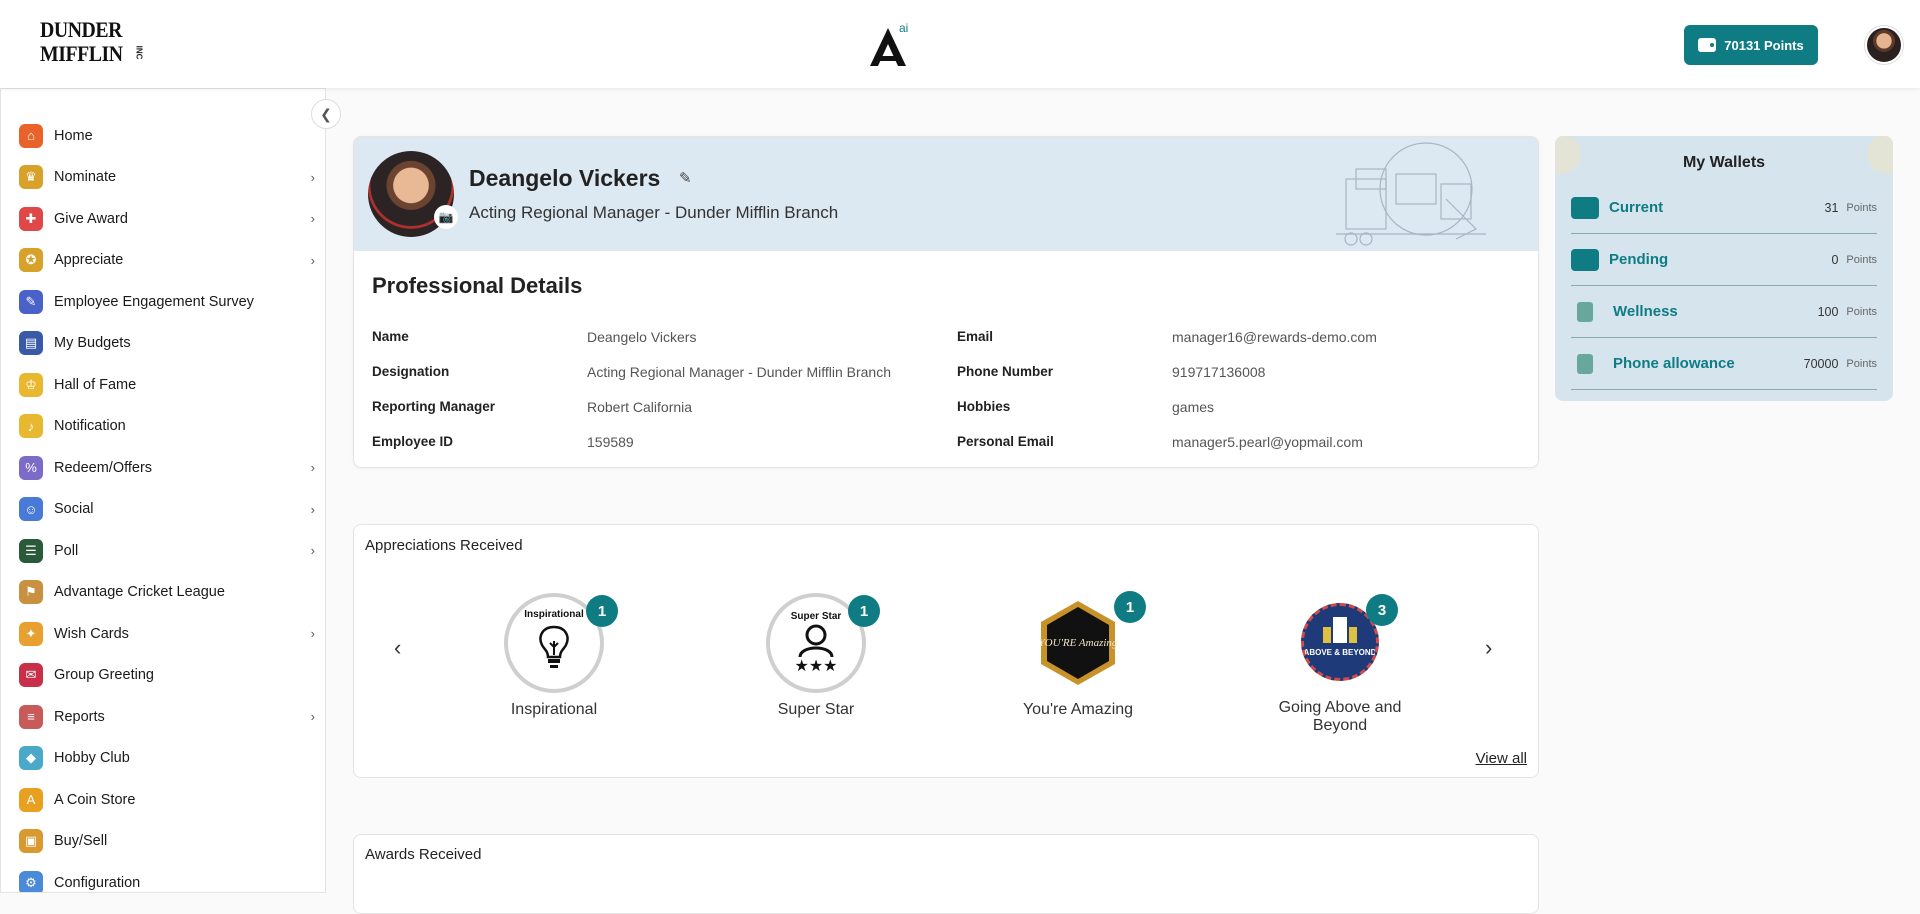  Describe the element at coordinates (163, 427) in the screenshot. I see `sidebar-item-notification: ♪ Notification` at that location.